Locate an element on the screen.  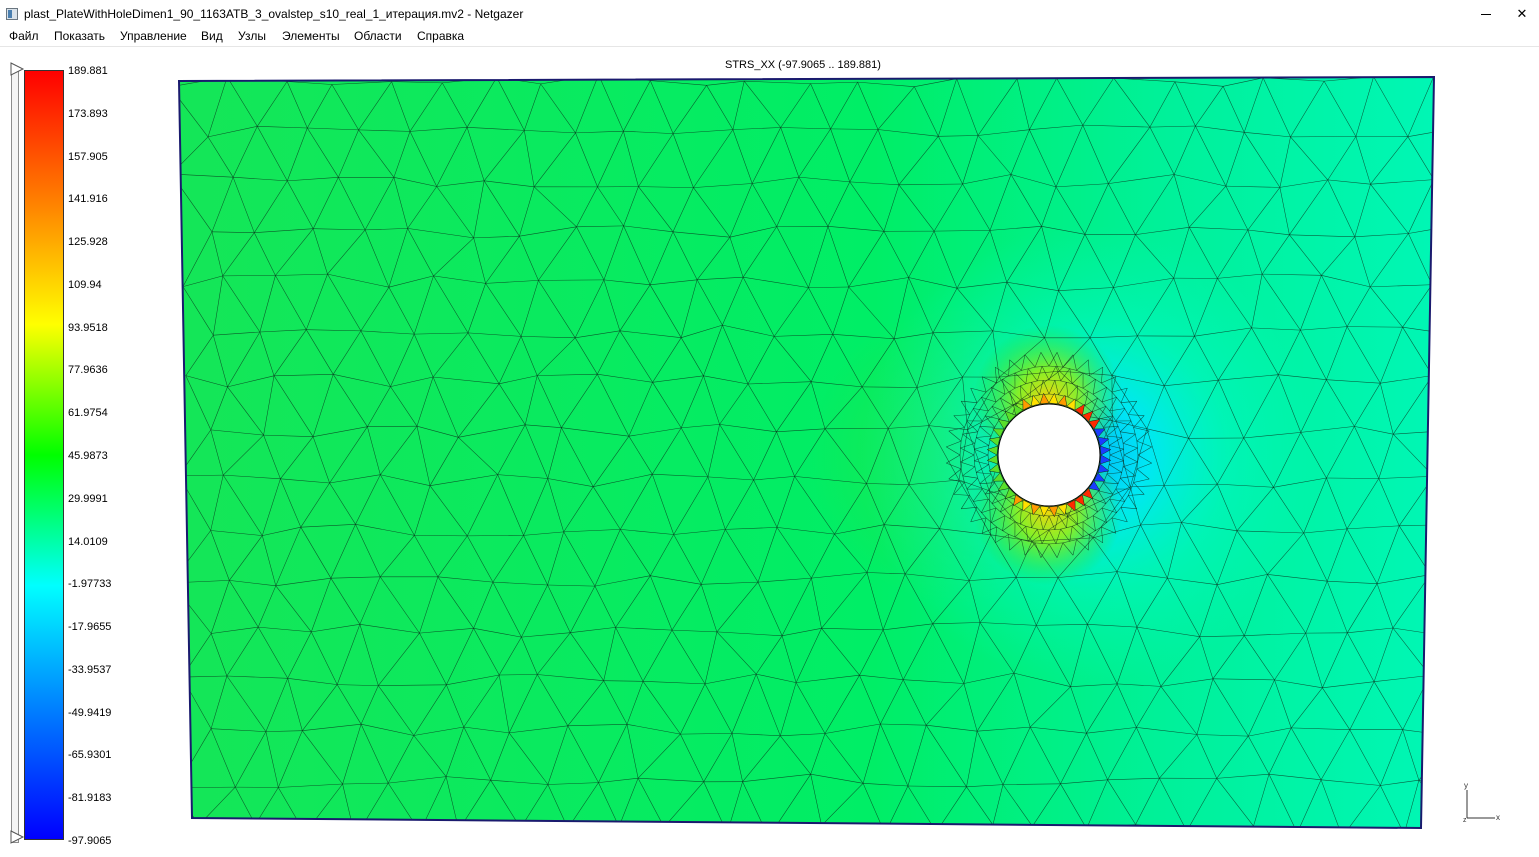
plate-hole is located at coordinates (1049, 455).